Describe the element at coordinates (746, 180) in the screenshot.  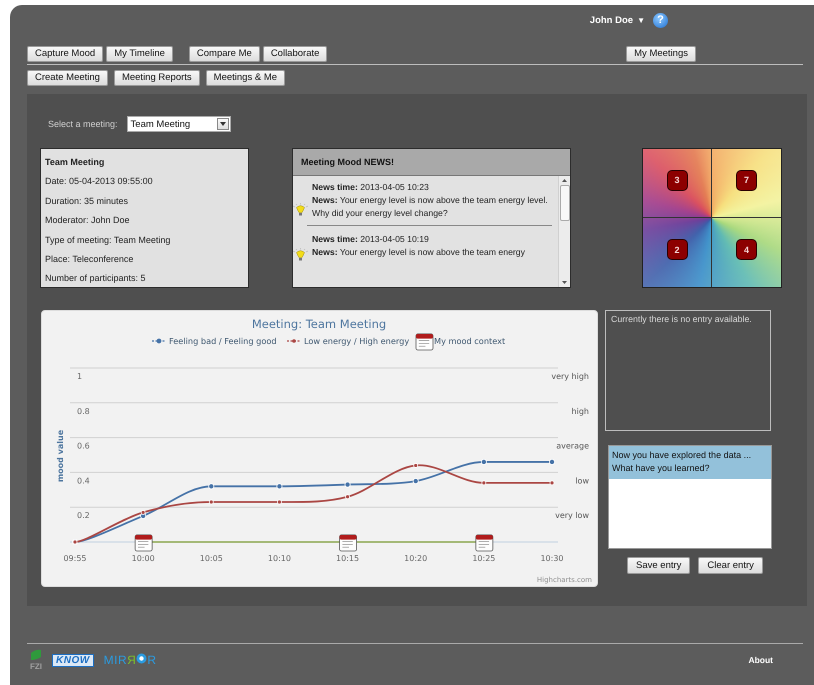
I see `count-badge: 7` at that location.